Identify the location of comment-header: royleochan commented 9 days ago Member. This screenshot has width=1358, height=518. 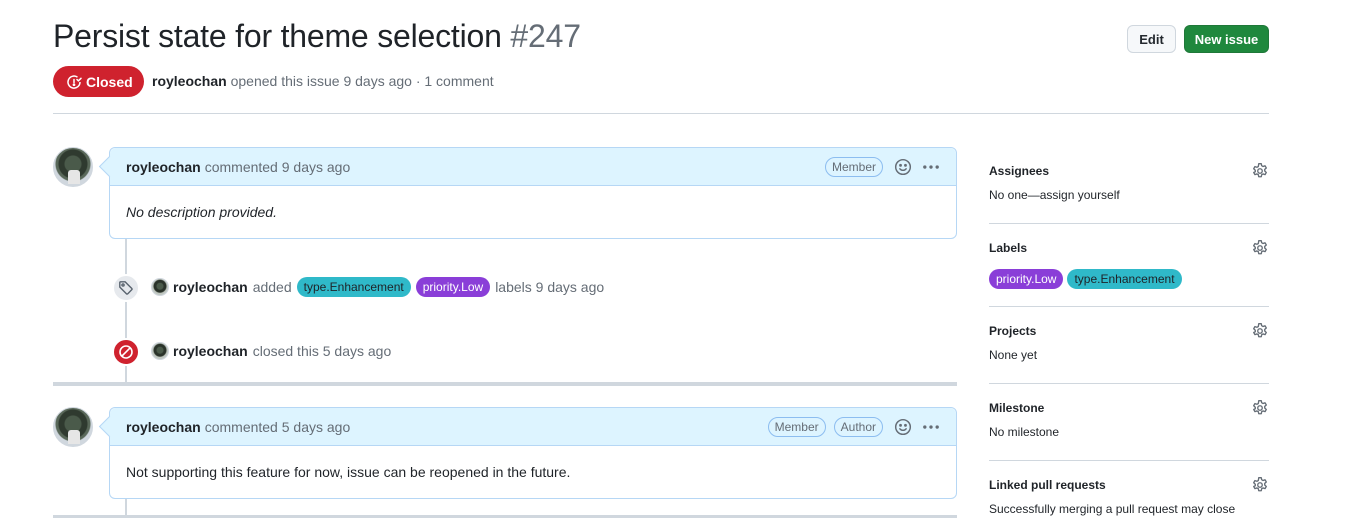
(533, 167).